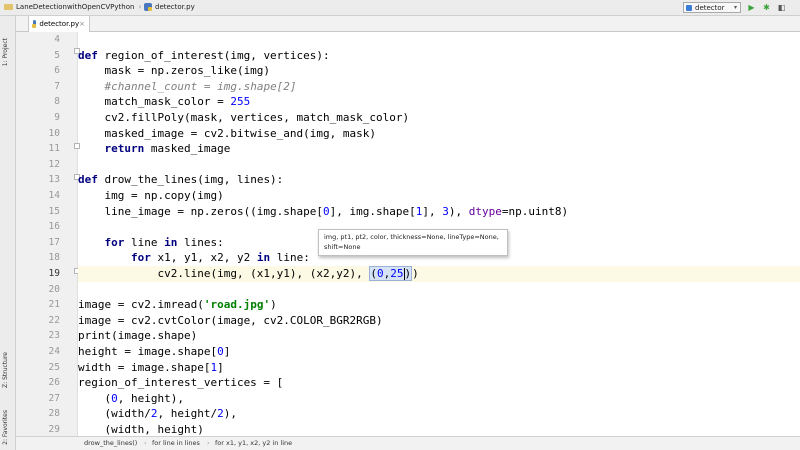 The width and height of the screenshot is (800, 450). I want to click on code-line: image = cv2.imread('road.jpg'), so click(177, 305).